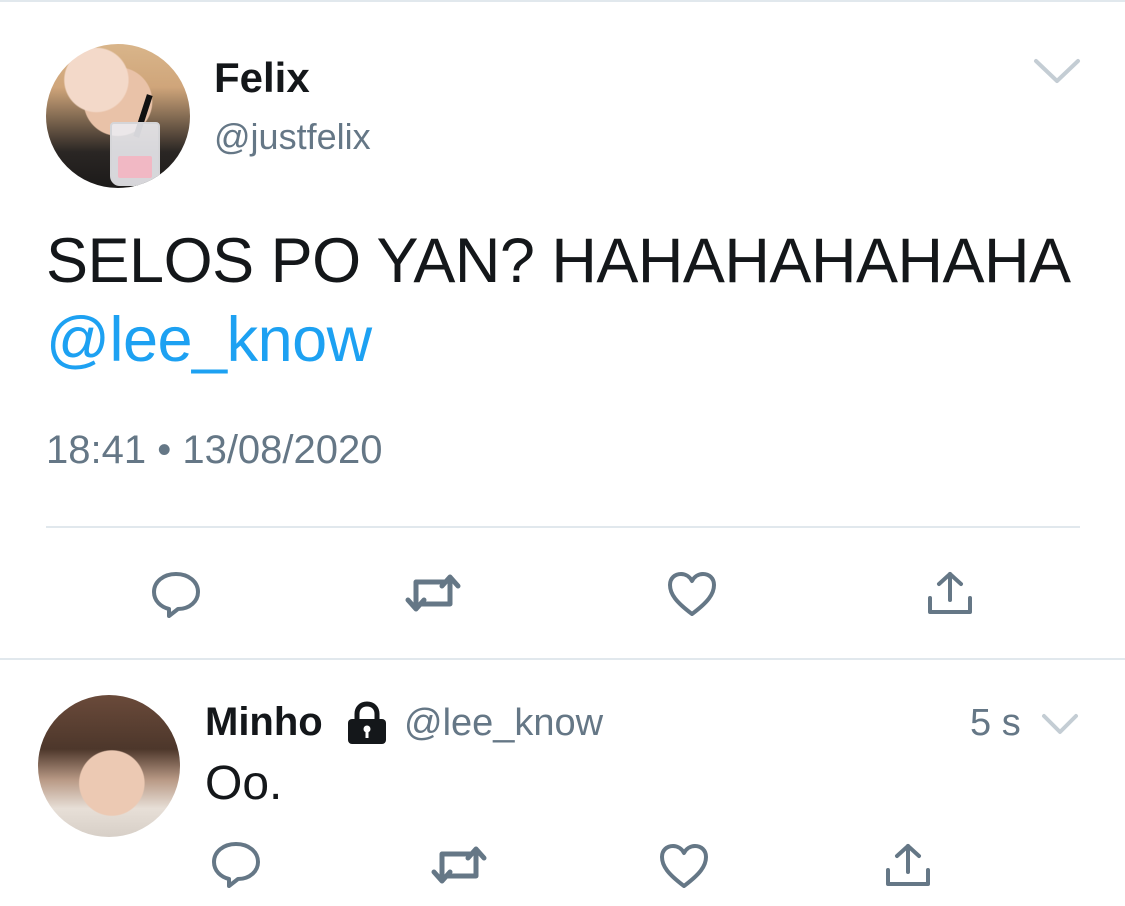 Image resolution: width=1125 pixels, height=906 pixels. Describe the element at coordinates (109, 766) in the screenshot. I see `avatar-minho` at that location.